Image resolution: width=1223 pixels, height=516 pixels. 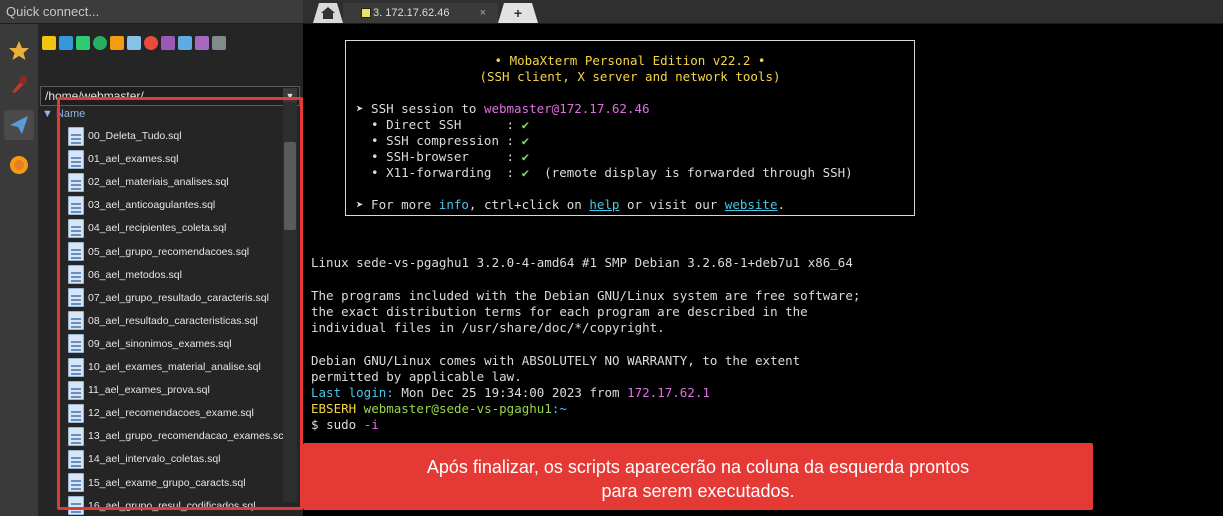 I want to click on new-folder-icon, so click(x=117, y=43).